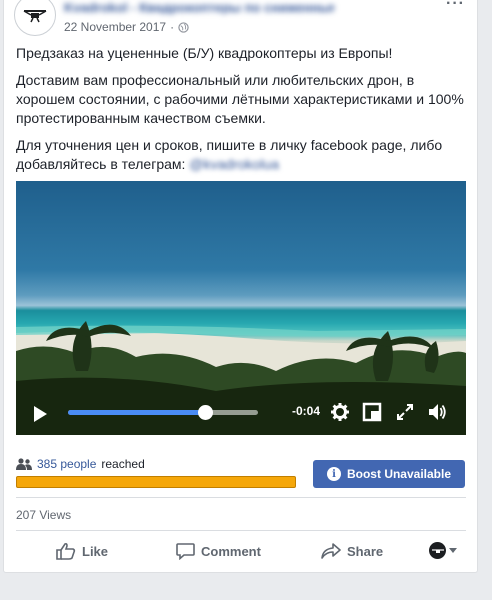  I want to click on telegram-handle-link: @kvadrokolua, so click(234, 164).